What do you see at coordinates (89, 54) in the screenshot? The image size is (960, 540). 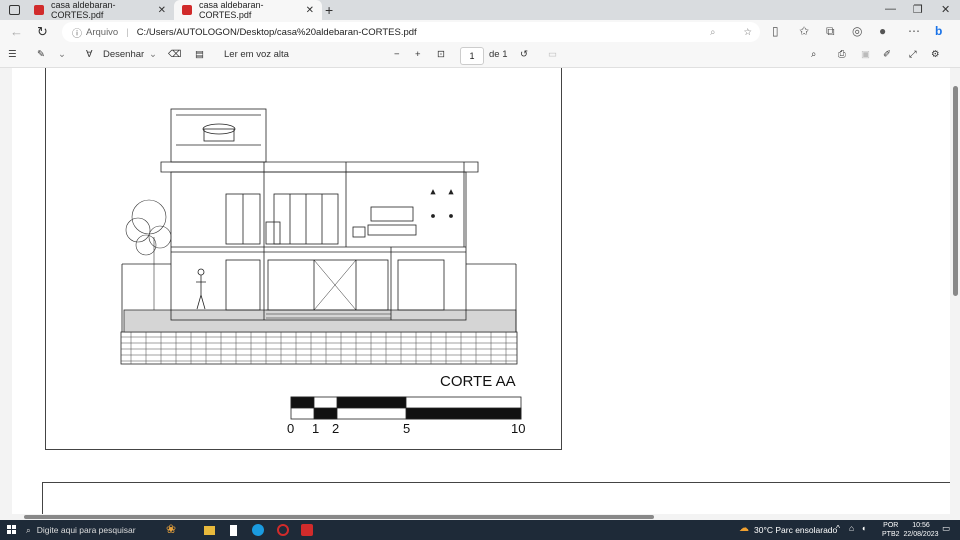 I see `draw-icon: ∀` at bounding box center [89, 54].